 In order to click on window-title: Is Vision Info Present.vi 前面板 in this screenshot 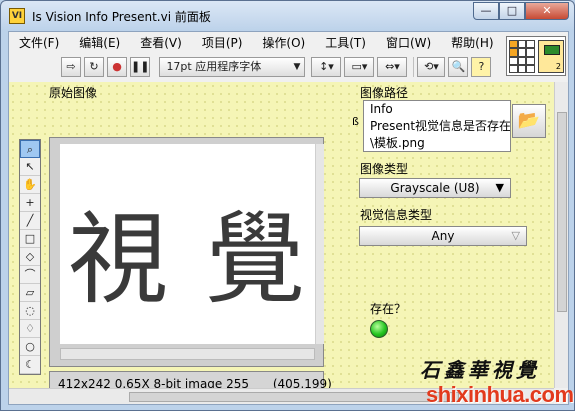, I will do `click(121, 17)`.